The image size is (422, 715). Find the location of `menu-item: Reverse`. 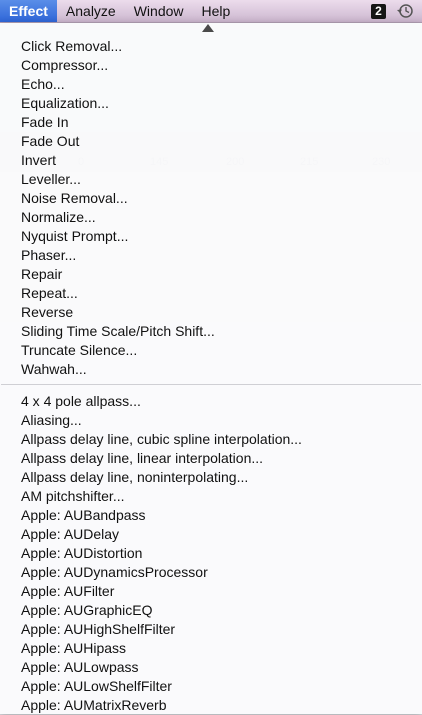

menu-item: Reverse is located at coordinates (211, 312).